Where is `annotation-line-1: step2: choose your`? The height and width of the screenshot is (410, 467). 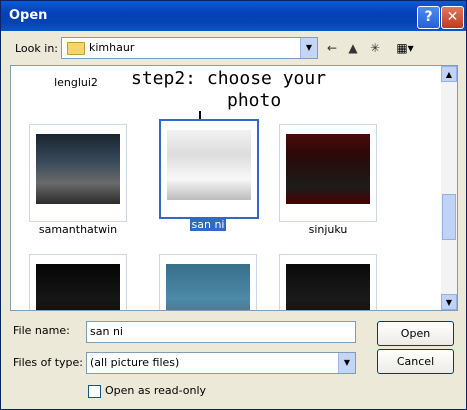 annotation-line-1: step2: choose your is located at coordinates (229, 78).